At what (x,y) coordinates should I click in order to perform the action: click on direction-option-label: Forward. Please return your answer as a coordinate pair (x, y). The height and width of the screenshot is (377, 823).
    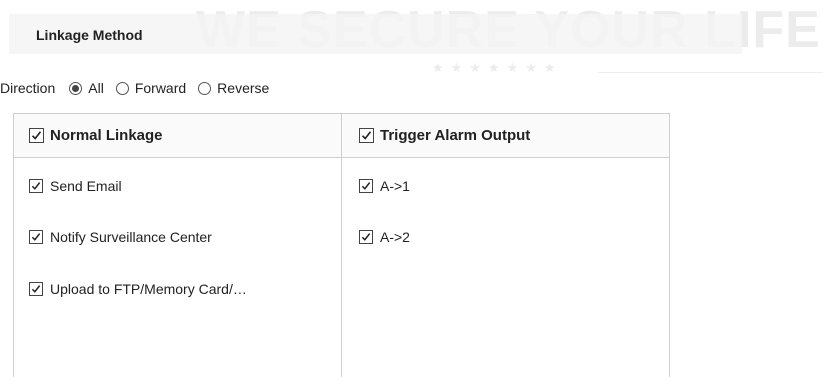
    Looking at the image, I should click on (160, 88).